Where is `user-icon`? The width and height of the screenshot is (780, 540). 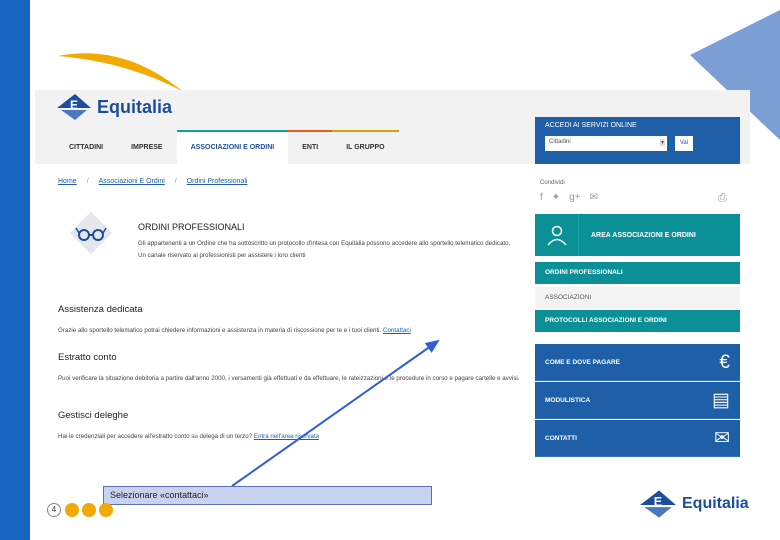
user-icon is located at coordinates (557, 235).